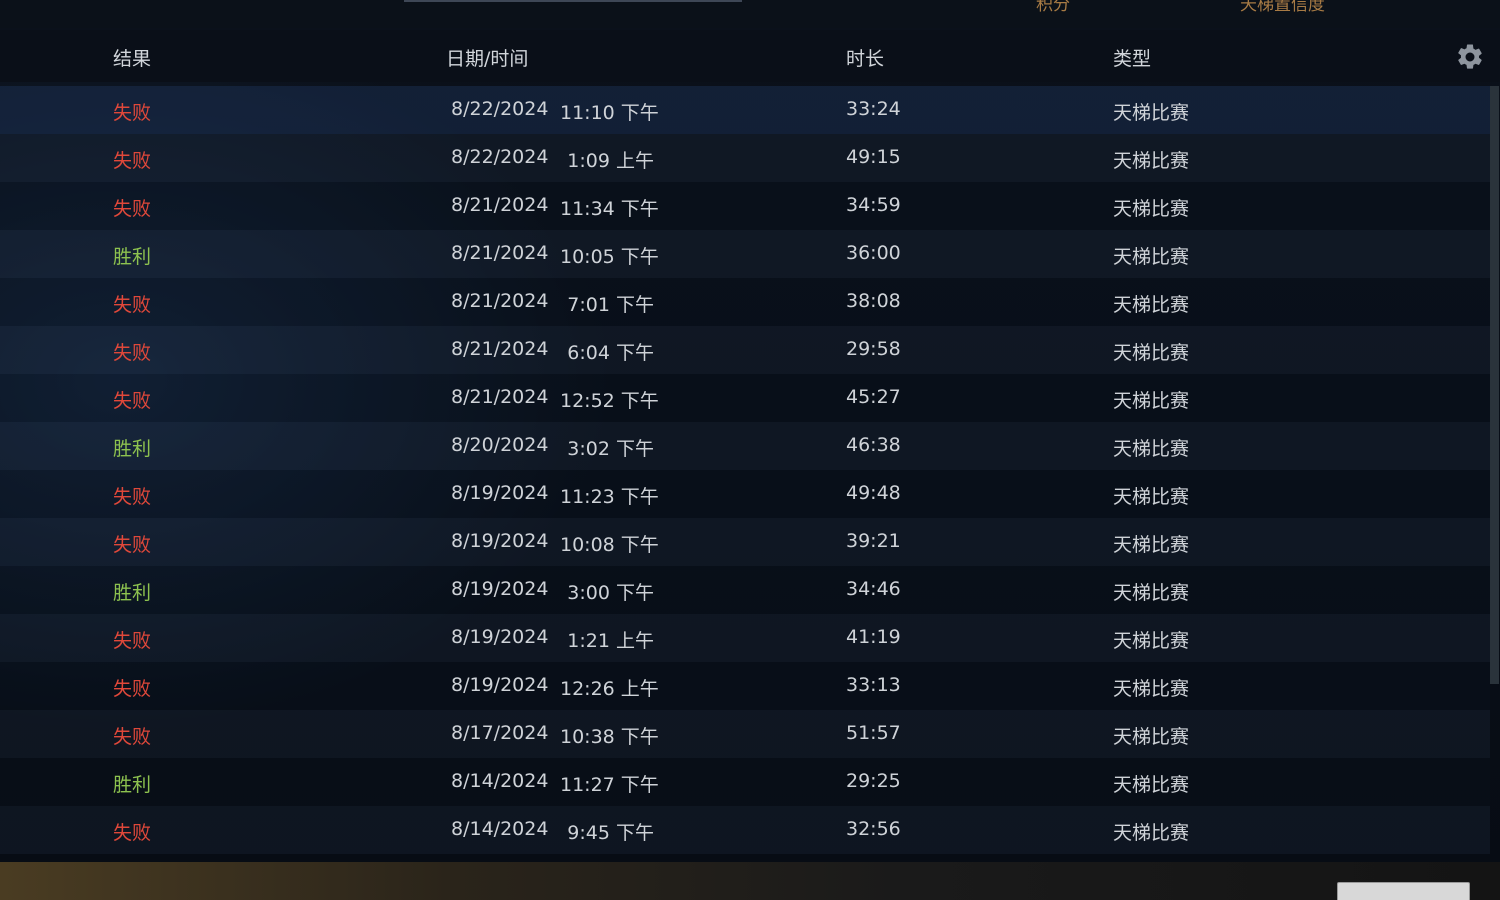 This screenshot has width=1500, height=900. I want to click on duration-cell: 34:59, so click(873, 205).